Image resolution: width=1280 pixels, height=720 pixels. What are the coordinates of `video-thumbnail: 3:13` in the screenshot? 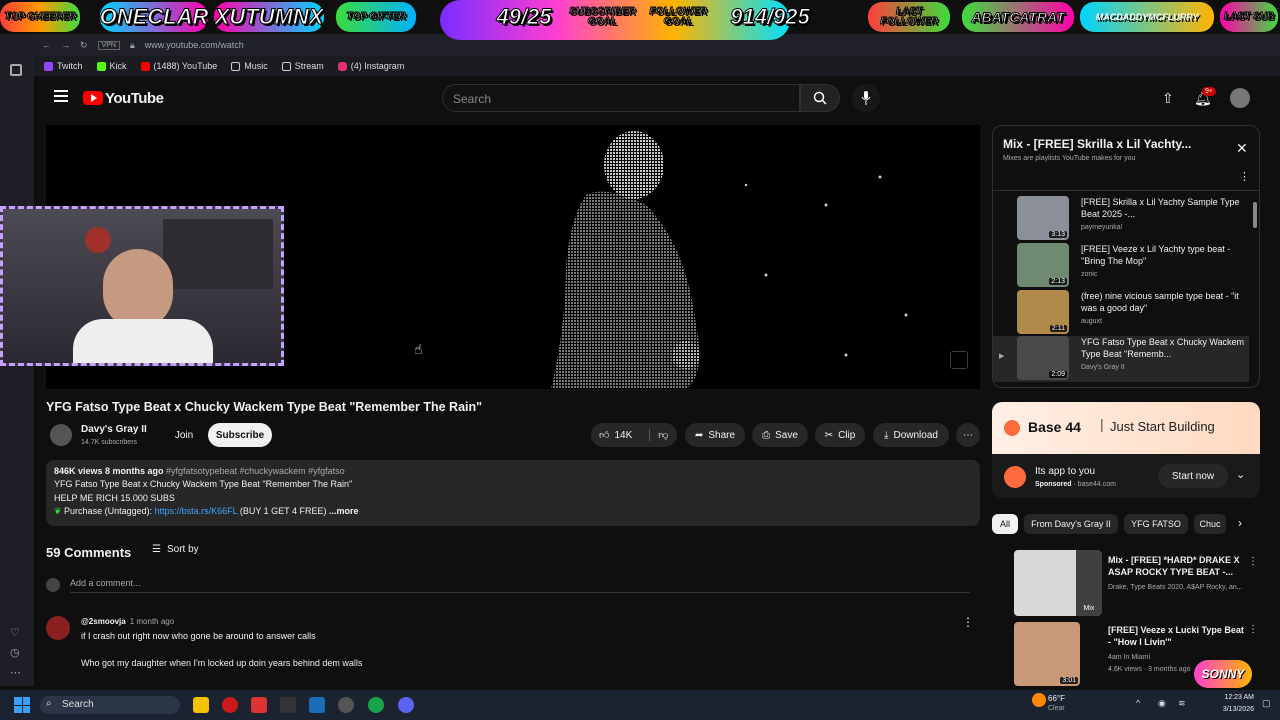 It's located at (1043, 218).